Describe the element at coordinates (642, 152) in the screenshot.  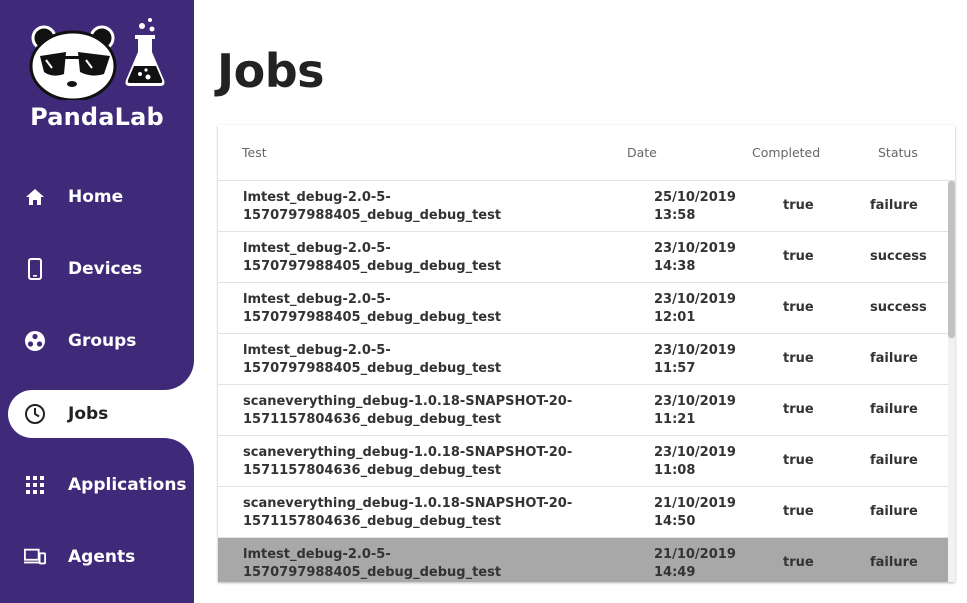
I see `column-header-date: Date` at that location.